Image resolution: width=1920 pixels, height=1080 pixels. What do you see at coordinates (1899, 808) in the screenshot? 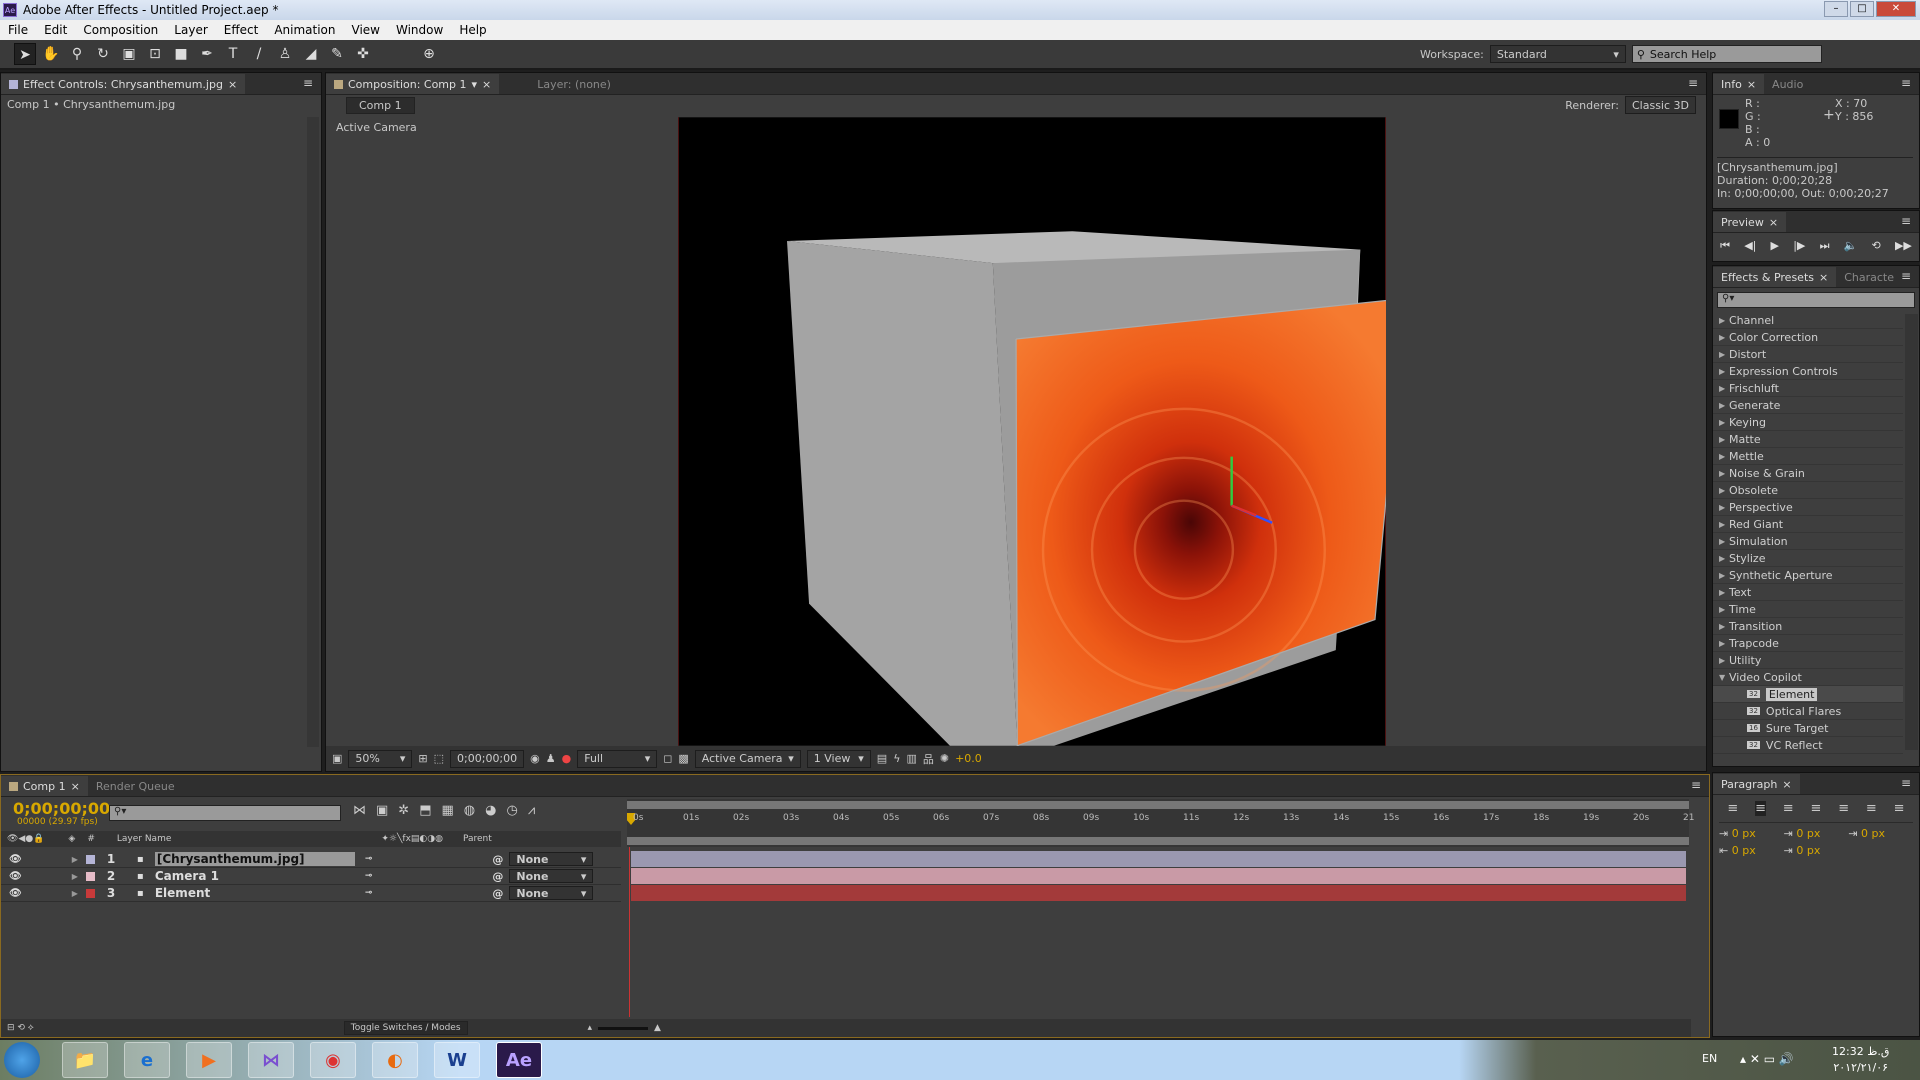
I see `justify-all-icon: ≡` at bounding box center [1899, 808].